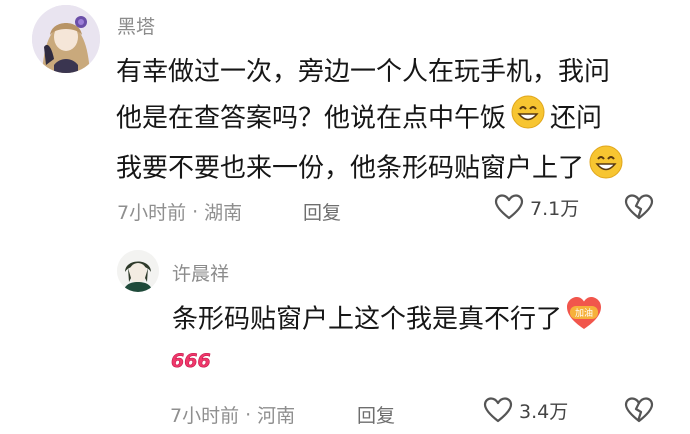 This screenshot has width=690, height=434. I want to click on comment-line: 有幸做过一次，旁边一个人在玩手机，我问, so click(363, 72).